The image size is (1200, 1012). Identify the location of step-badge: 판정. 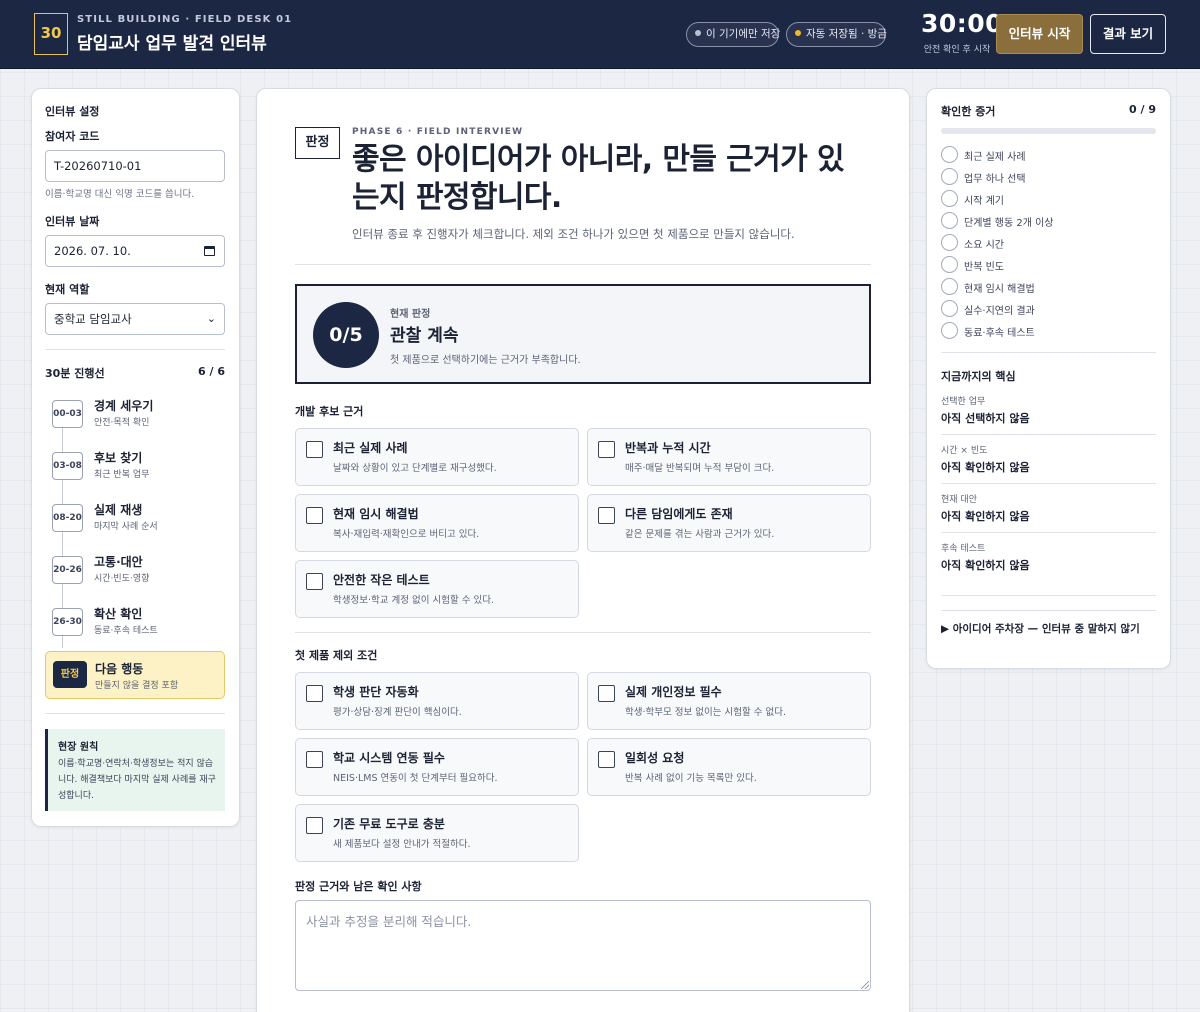
(70, 674).